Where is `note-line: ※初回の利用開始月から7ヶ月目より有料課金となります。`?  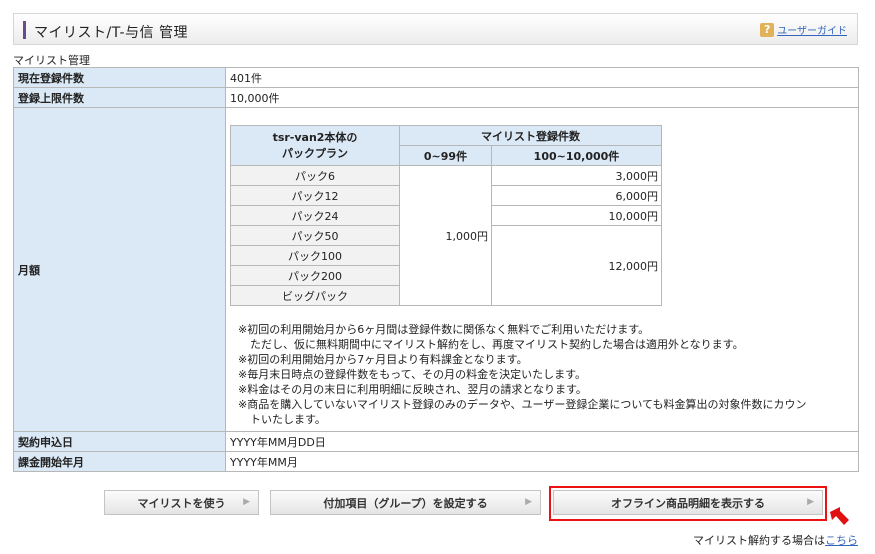 note-line: ※初回の利用開始月から7ヶ月目より有料課金となります。 is located at coordinates (383, 359).